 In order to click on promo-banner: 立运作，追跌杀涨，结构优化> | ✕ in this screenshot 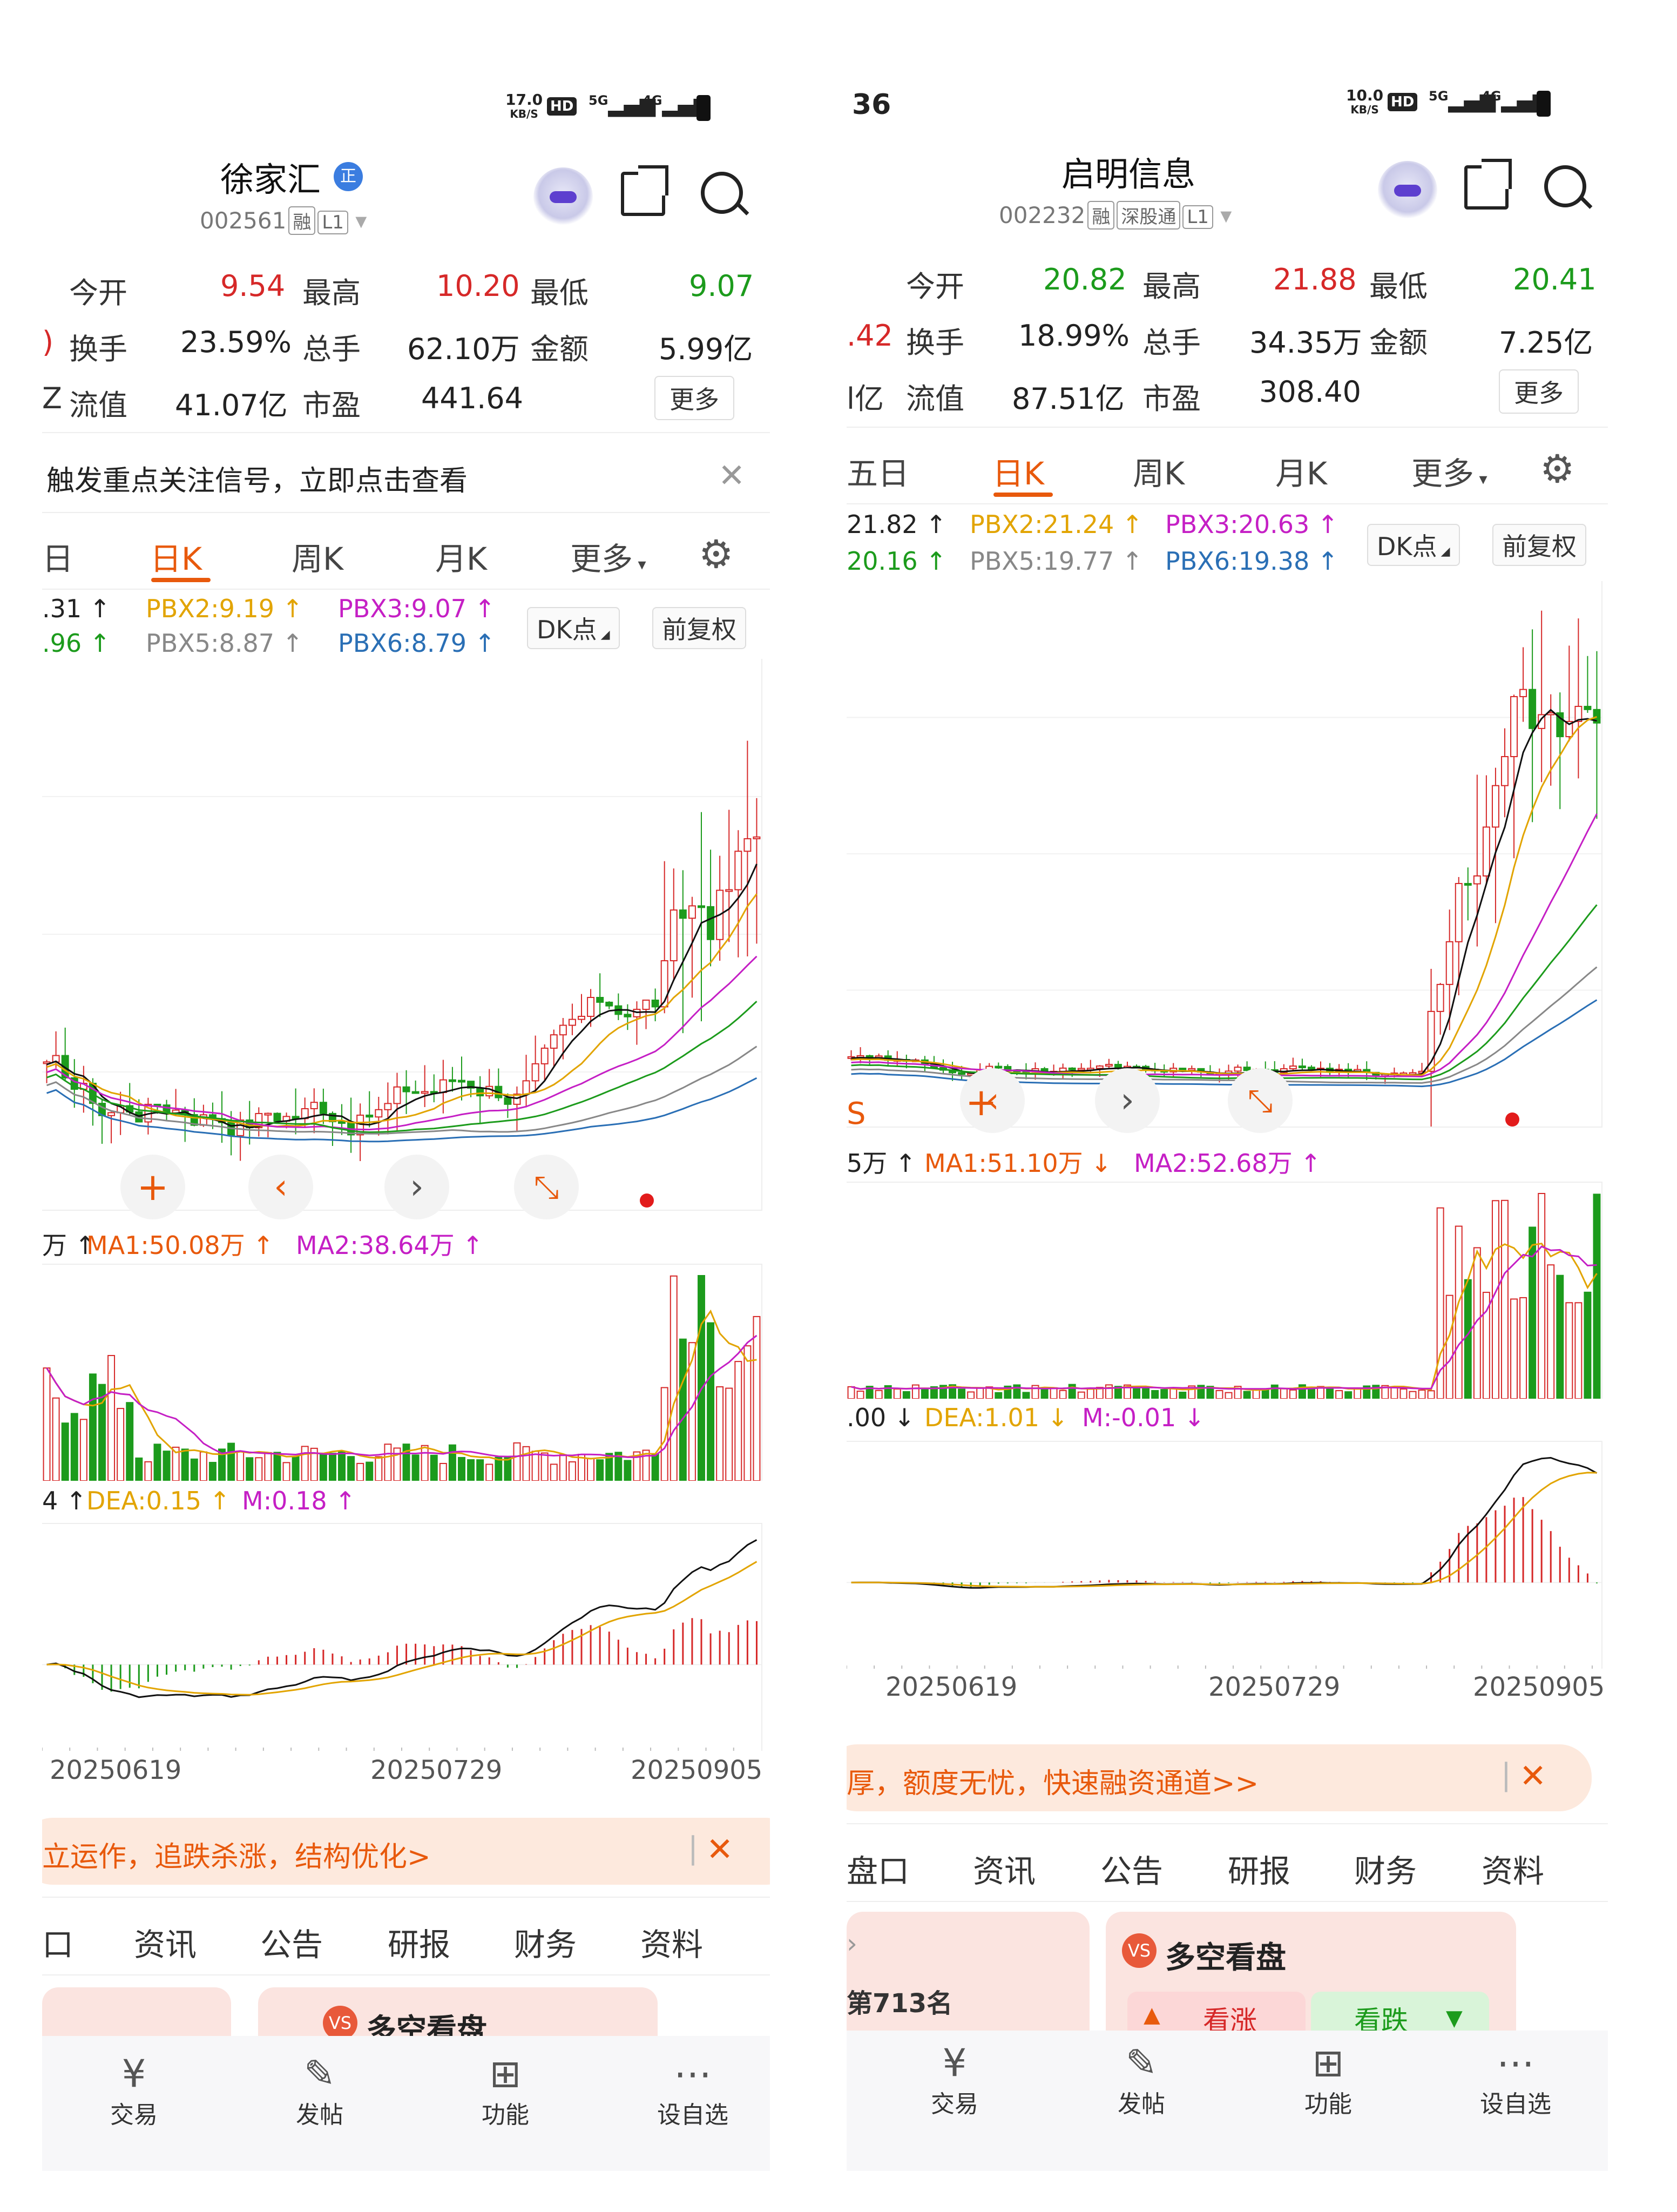, I will do `click(406, 1851)`.